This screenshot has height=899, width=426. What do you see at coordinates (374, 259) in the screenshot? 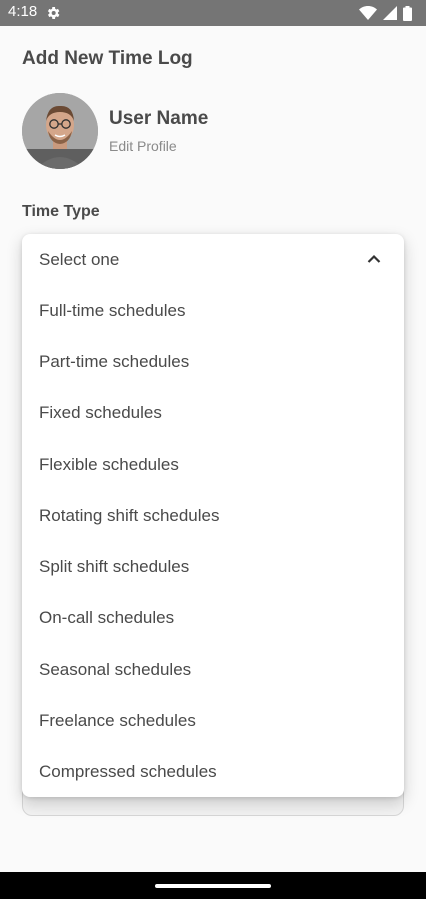
I see `chevron-up-icon` at bounding box center [374, 259].